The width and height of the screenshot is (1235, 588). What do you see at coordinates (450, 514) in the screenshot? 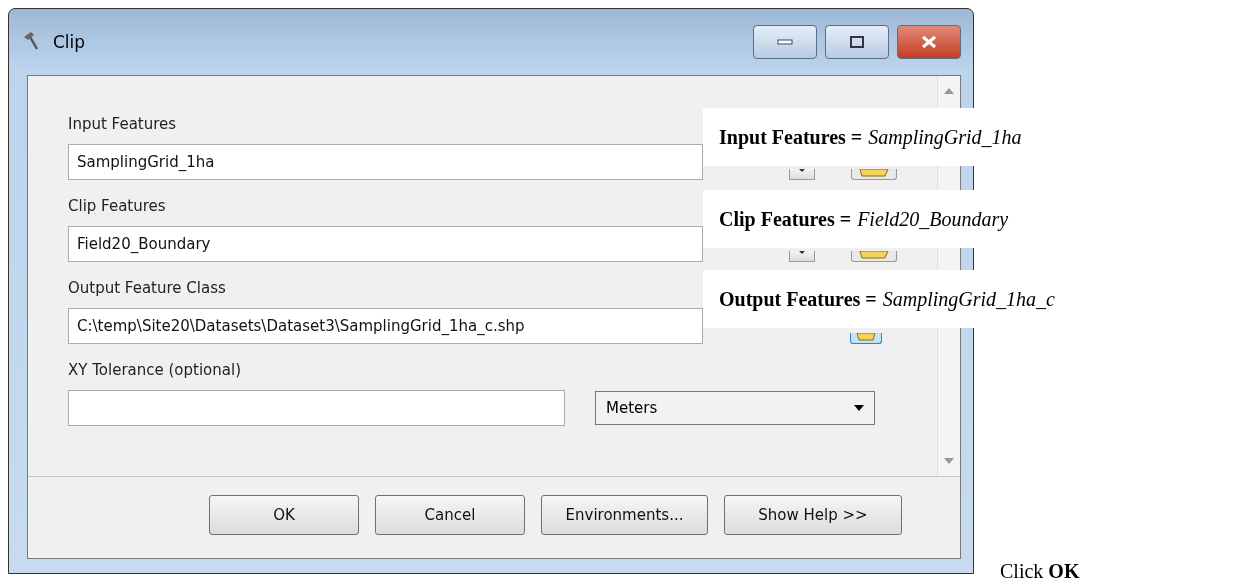
I see `dialog-button: Cancel` at bounding box center [450, 514].